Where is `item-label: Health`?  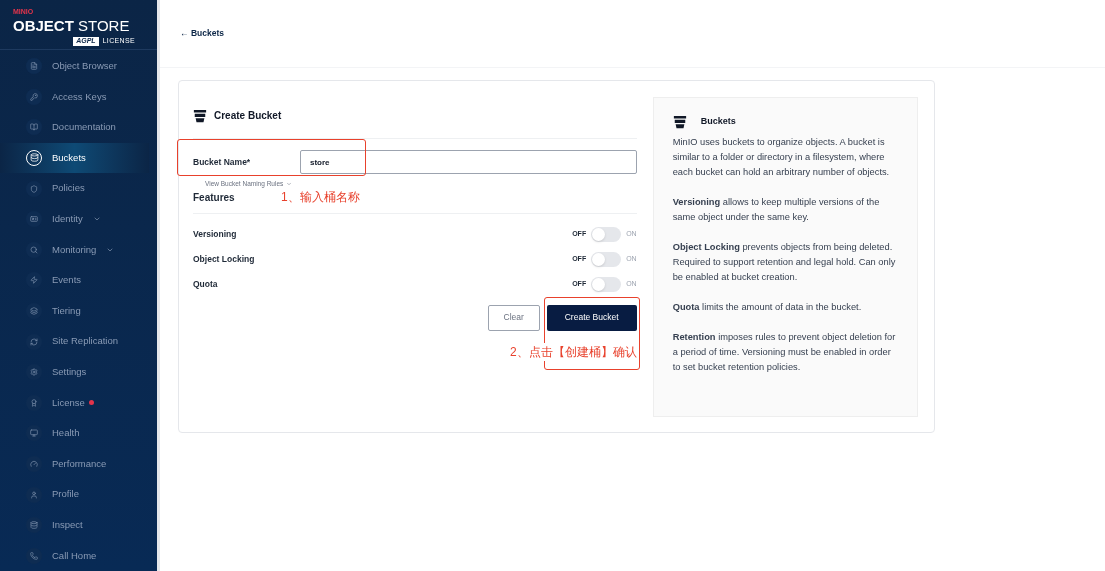
item-label: Health is located at coordinates (66, 433).